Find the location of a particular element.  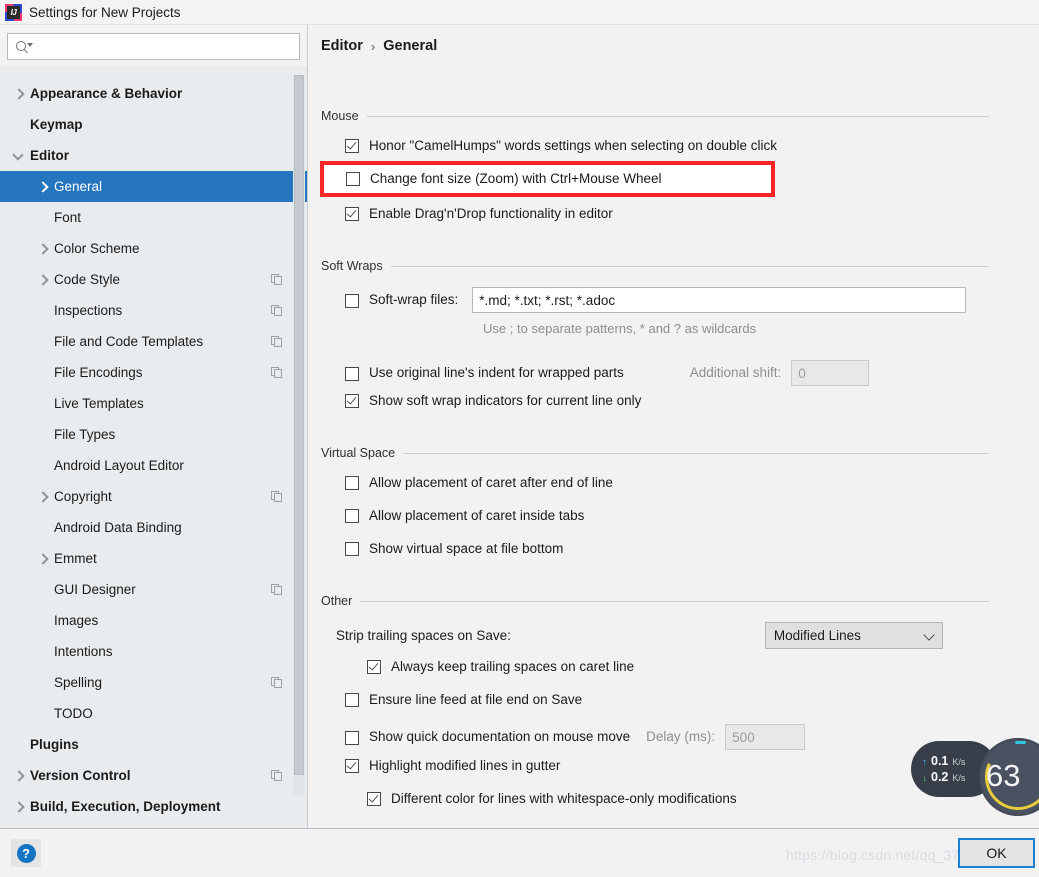

strip-trailing-value: Modified Lines is located at coordinates (817, 635).